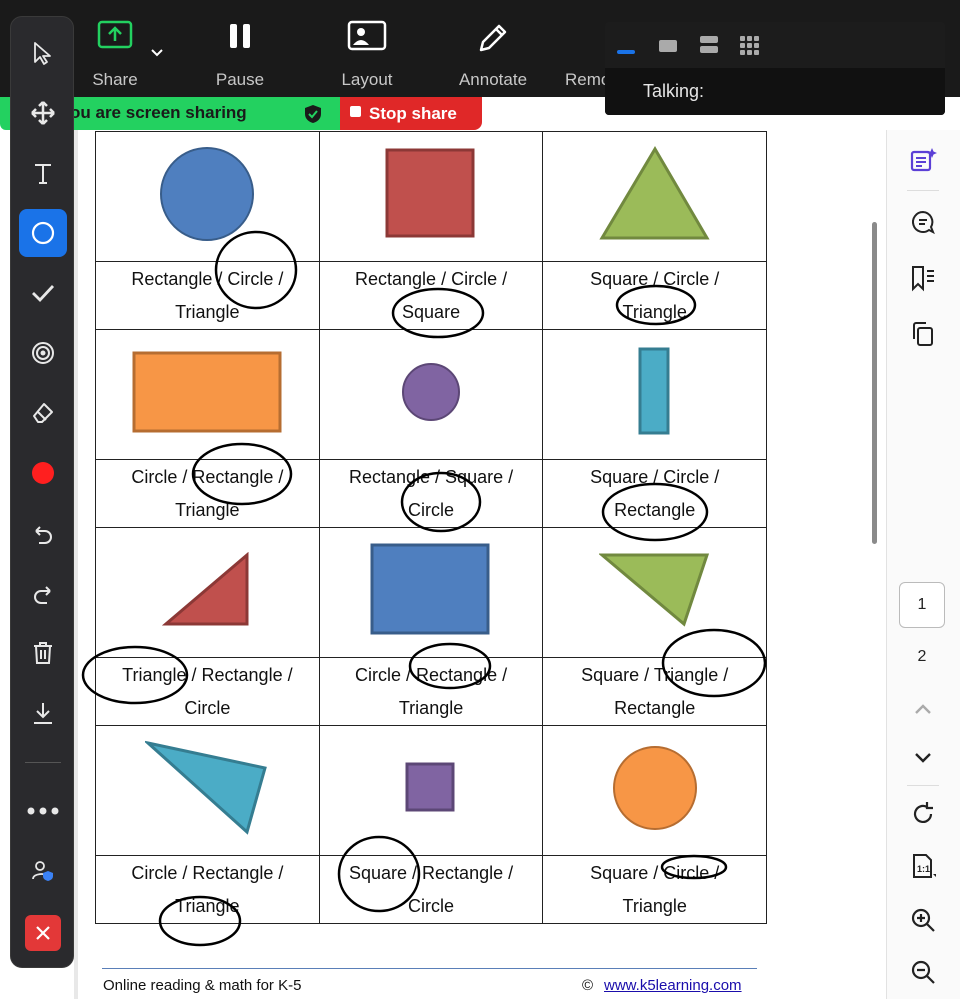  What do you see at coordinates (431, 476) in the screenshot?
I see `options-line: Rectangle / Square /` at bounding box center [431, 476].